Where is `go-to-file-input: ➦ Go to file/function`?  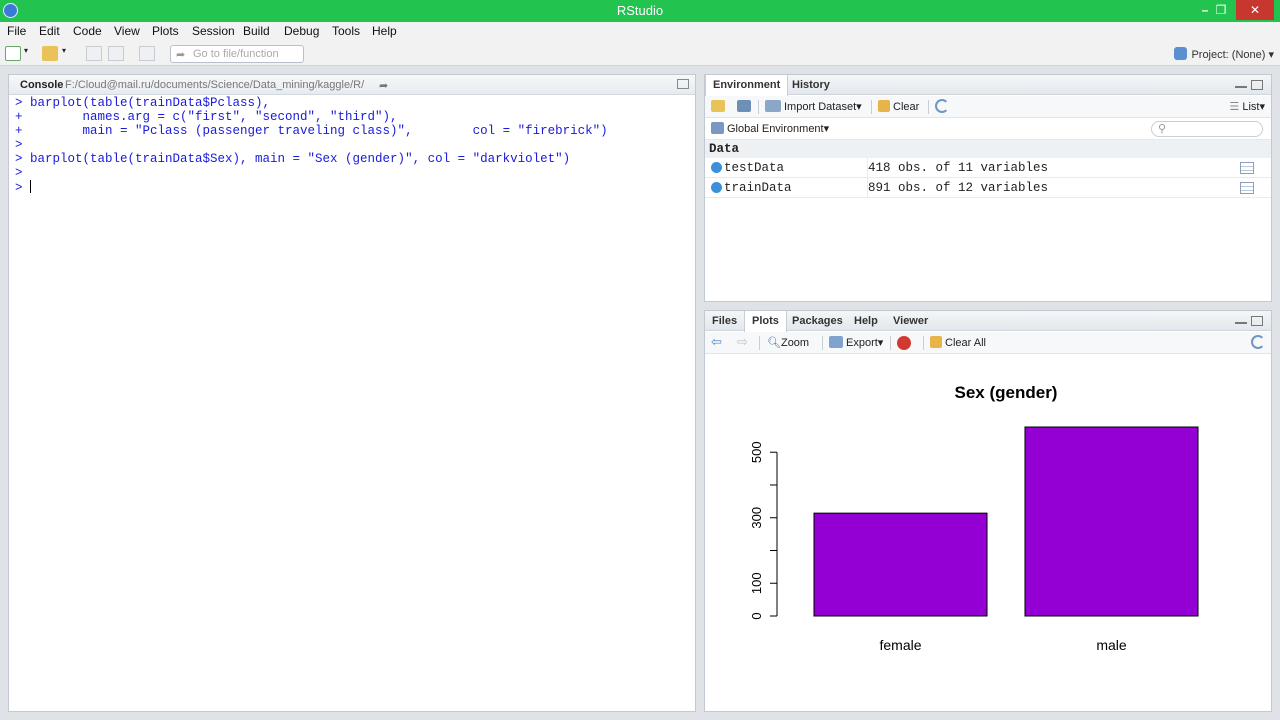 go-to-file-input: ➦ Go to file/function is located at coordinates (237, 54).